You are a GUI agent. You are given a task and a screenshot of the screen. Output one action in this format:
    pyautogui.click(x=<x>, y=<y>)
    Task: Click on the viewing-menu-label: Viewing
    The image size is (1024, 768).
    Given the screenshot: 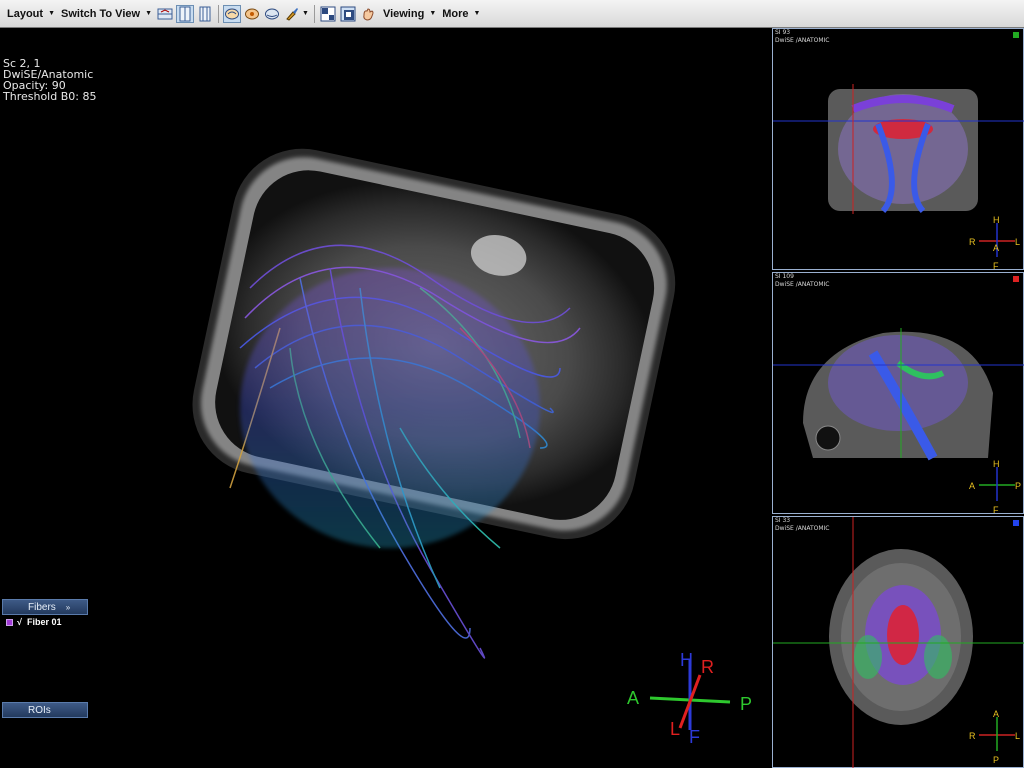 What is the action you would take?
    pyautogui.click(x=403, y=13)
    